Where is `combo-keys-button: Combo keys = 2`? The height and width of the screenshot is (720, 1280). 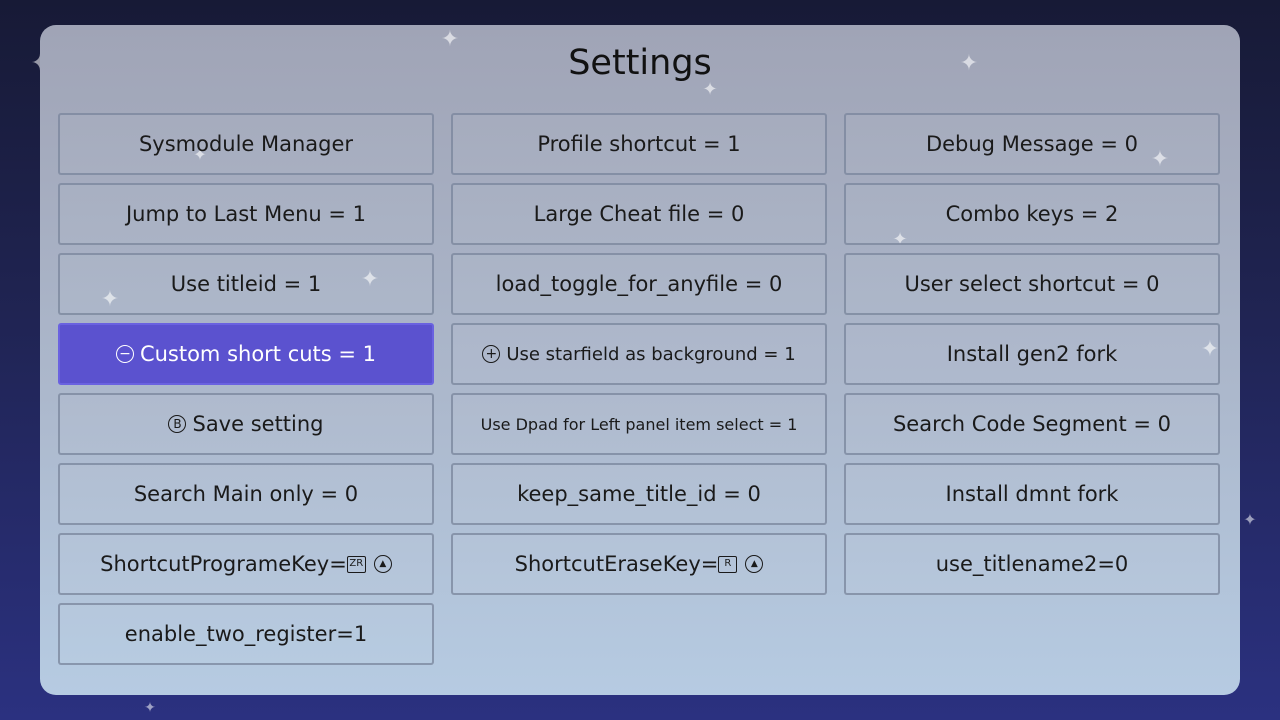
combo-keys-button: Combo keys = 2 is located at coordinates (1032, 214).